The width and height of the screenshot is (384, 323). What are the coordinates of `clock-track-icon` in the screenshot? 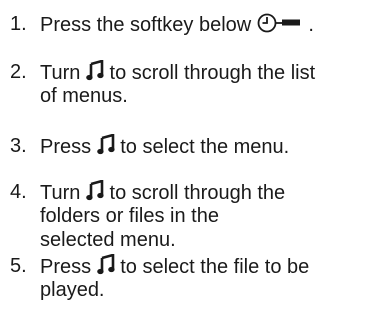 It's located at (280, 23).